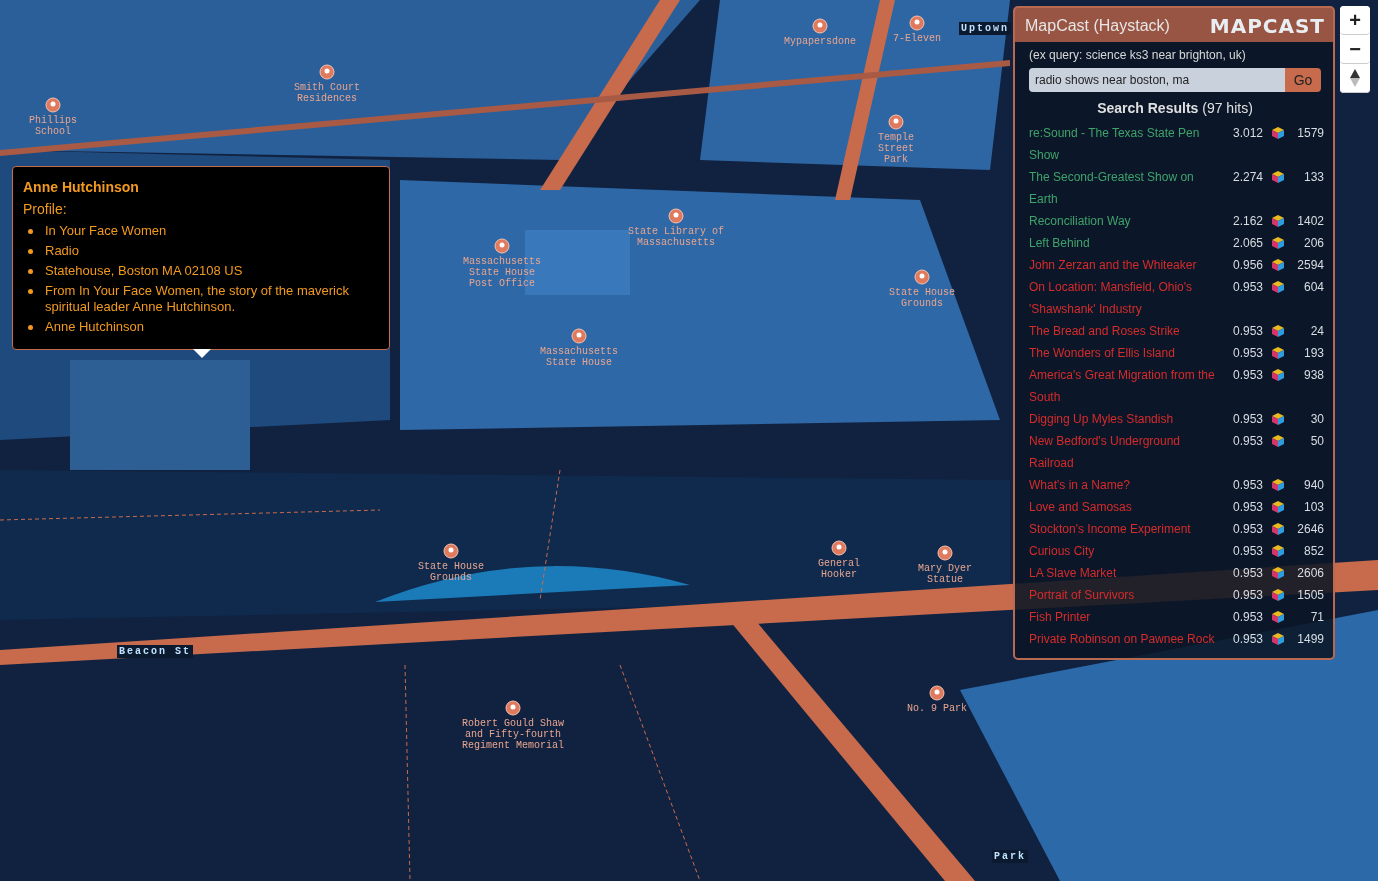 This screenshot has height=881, width=1378. I want to click on result-link: On Location: Mansfield, Ohio's 'Shawshank' Industry, so click(1127, 298).